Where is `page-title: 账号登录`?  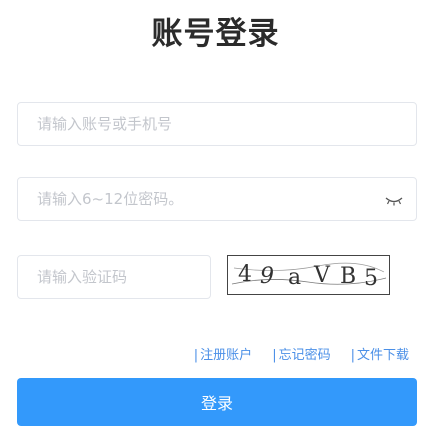
page-title: 账号登录 is located at coordinates (215, 34).